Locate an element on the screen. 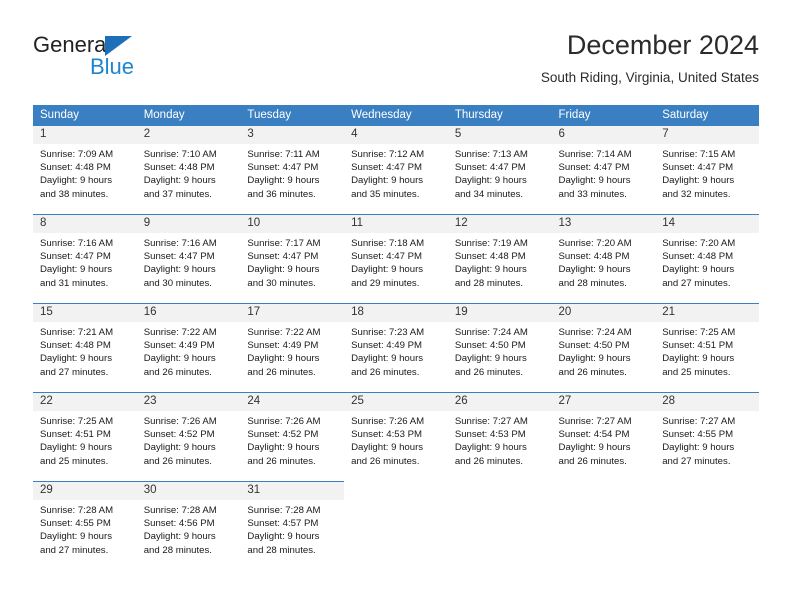 This screenshot has height=612, width=792. sunrise-time: Sunrise: 7:12 AM is located at coordinates (388, 154).